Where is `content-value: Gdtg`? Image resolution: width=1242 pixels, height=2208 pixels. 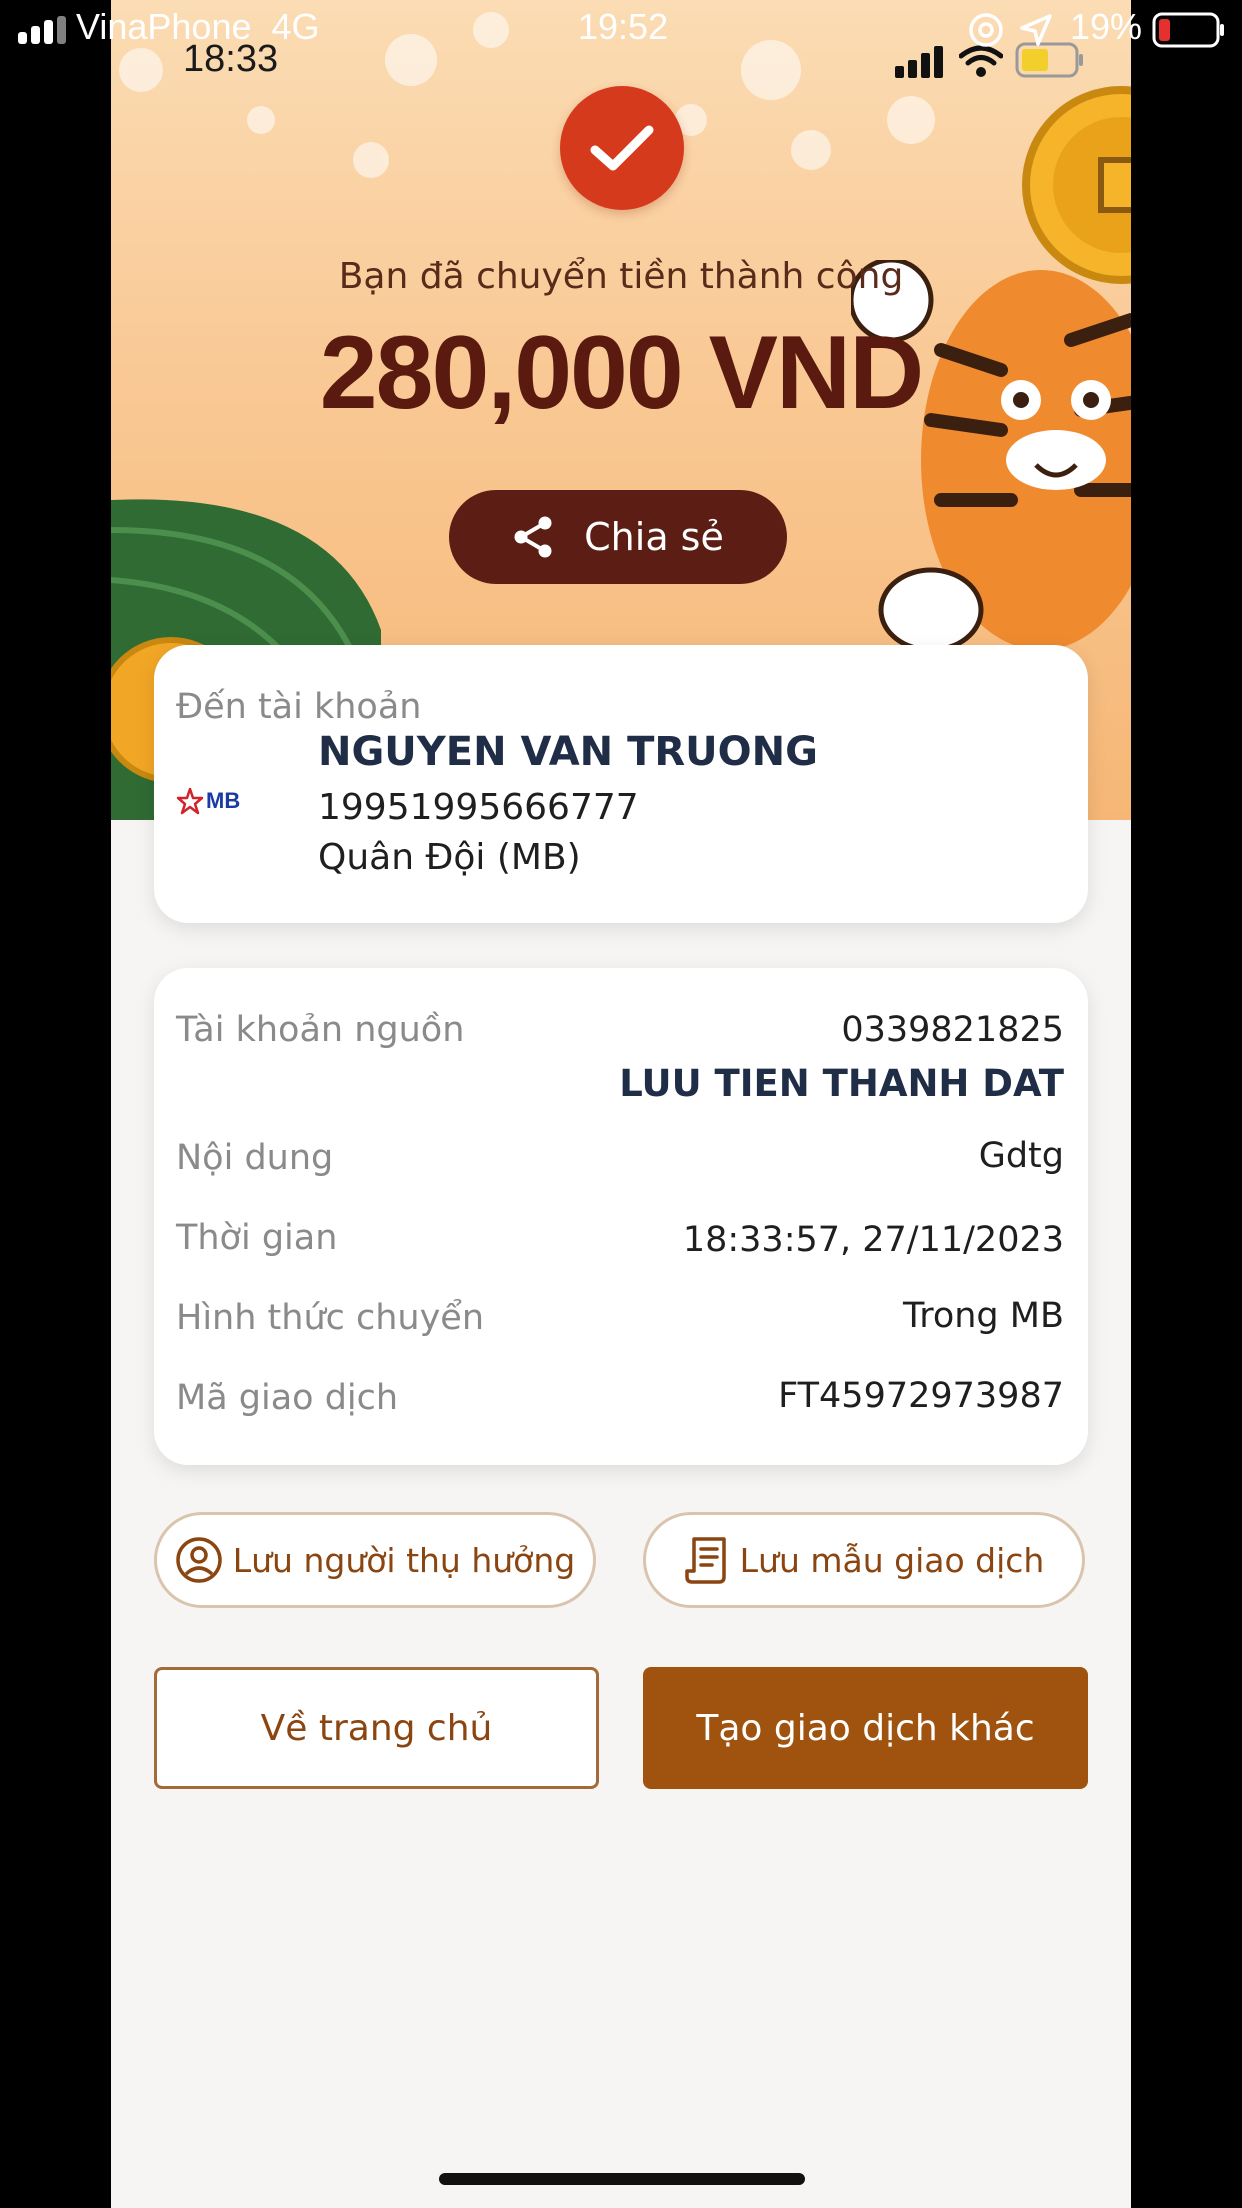 content-value: Gdtg is located at coordinates (1021, 1156).